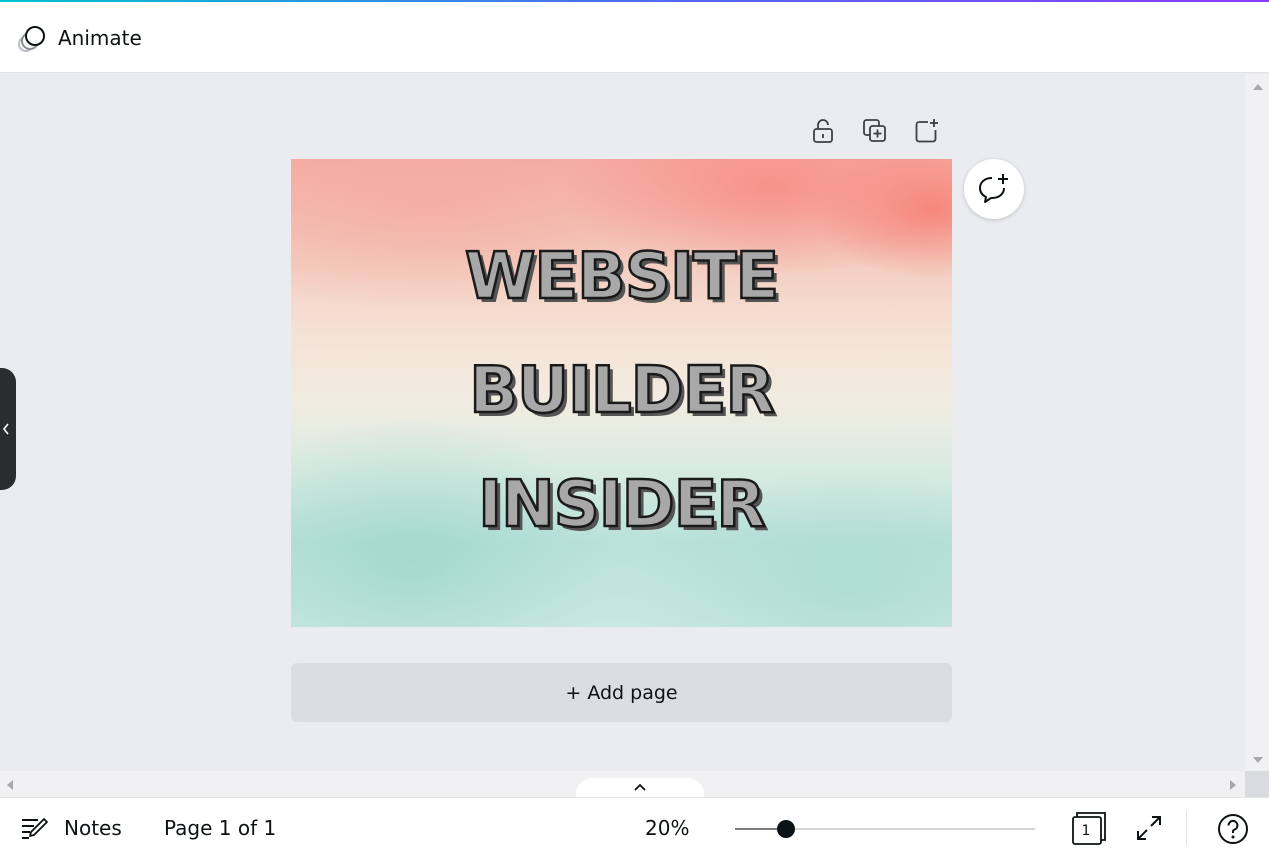 The image size is (1269, 858). Describe the element at coordinates (1186, 828) in the screenshot. I see `toolbar-divider` at that location.